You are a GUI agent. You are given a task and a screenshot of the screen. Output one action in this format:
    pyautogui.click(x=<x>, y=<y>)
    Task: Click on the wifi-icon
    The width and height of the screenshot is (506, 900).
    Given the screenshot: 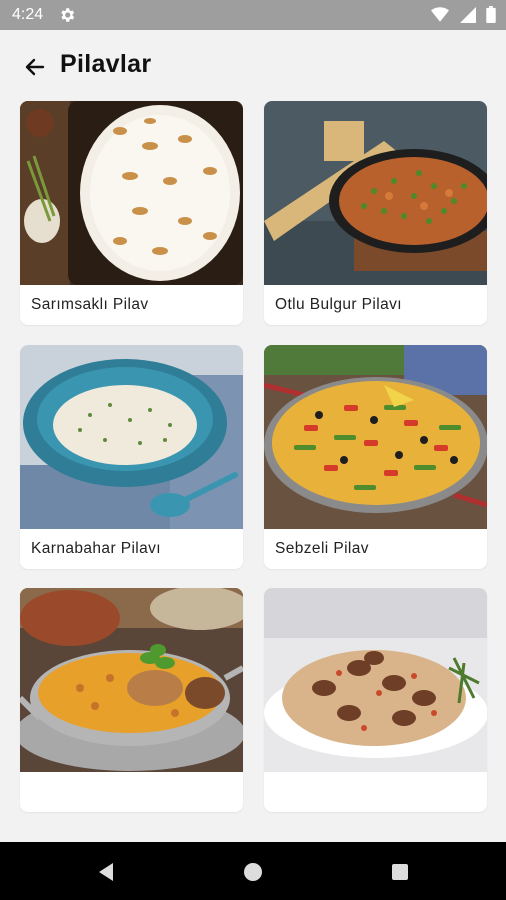 What is the action you would take?
    pyautogui.click(x=440, y=14)
    